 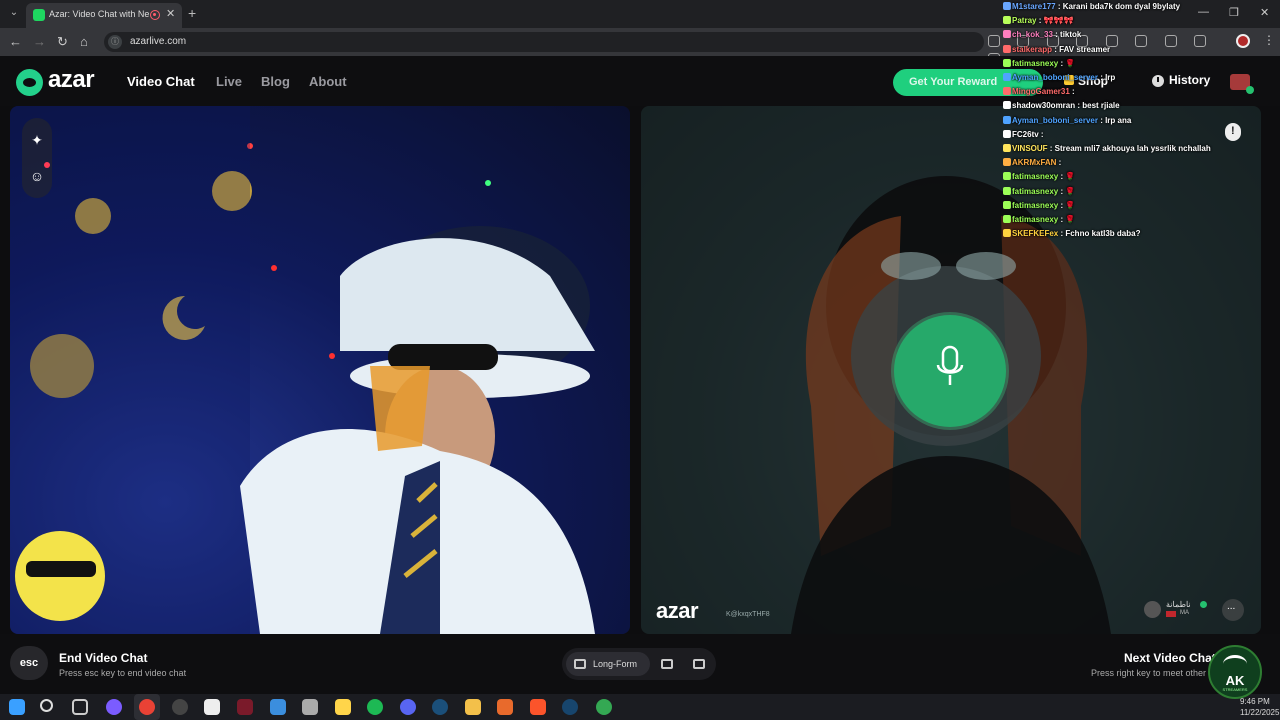 I want to click on peer-profile: ناطمانة MA, so click(x=1180, y=610).